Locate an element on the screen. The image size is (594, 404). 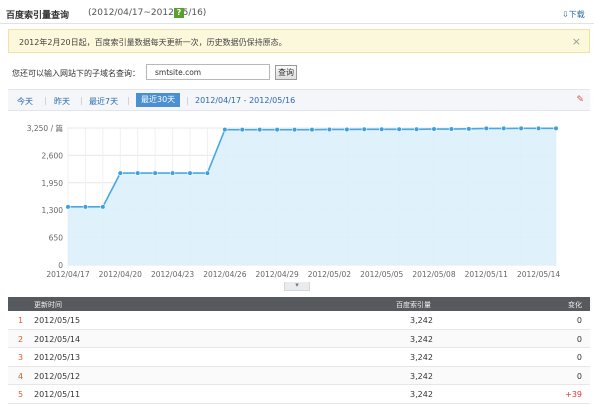
row-date: 2012/05/15 is located at coordinates (57, 320).